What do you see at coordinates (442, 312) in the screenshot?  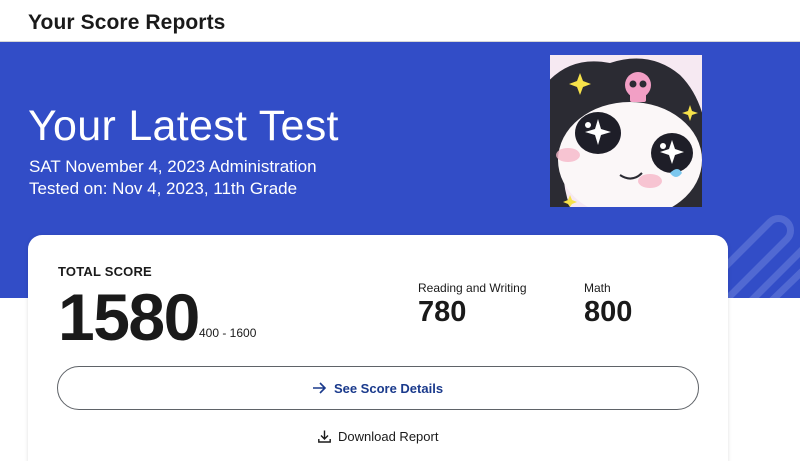 I see `reading-writing-score: 780` at bounding box center [442, 312].